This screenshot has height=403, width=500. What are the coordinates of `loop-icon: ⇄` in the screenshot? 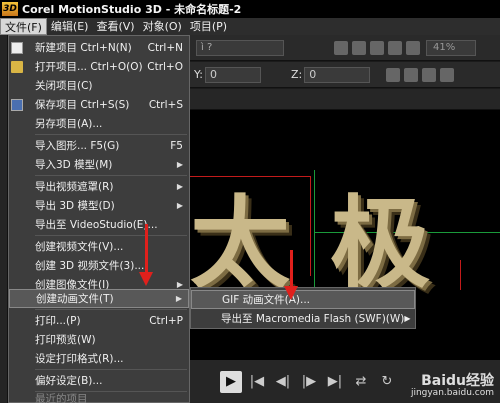 It's located at (361, 382).